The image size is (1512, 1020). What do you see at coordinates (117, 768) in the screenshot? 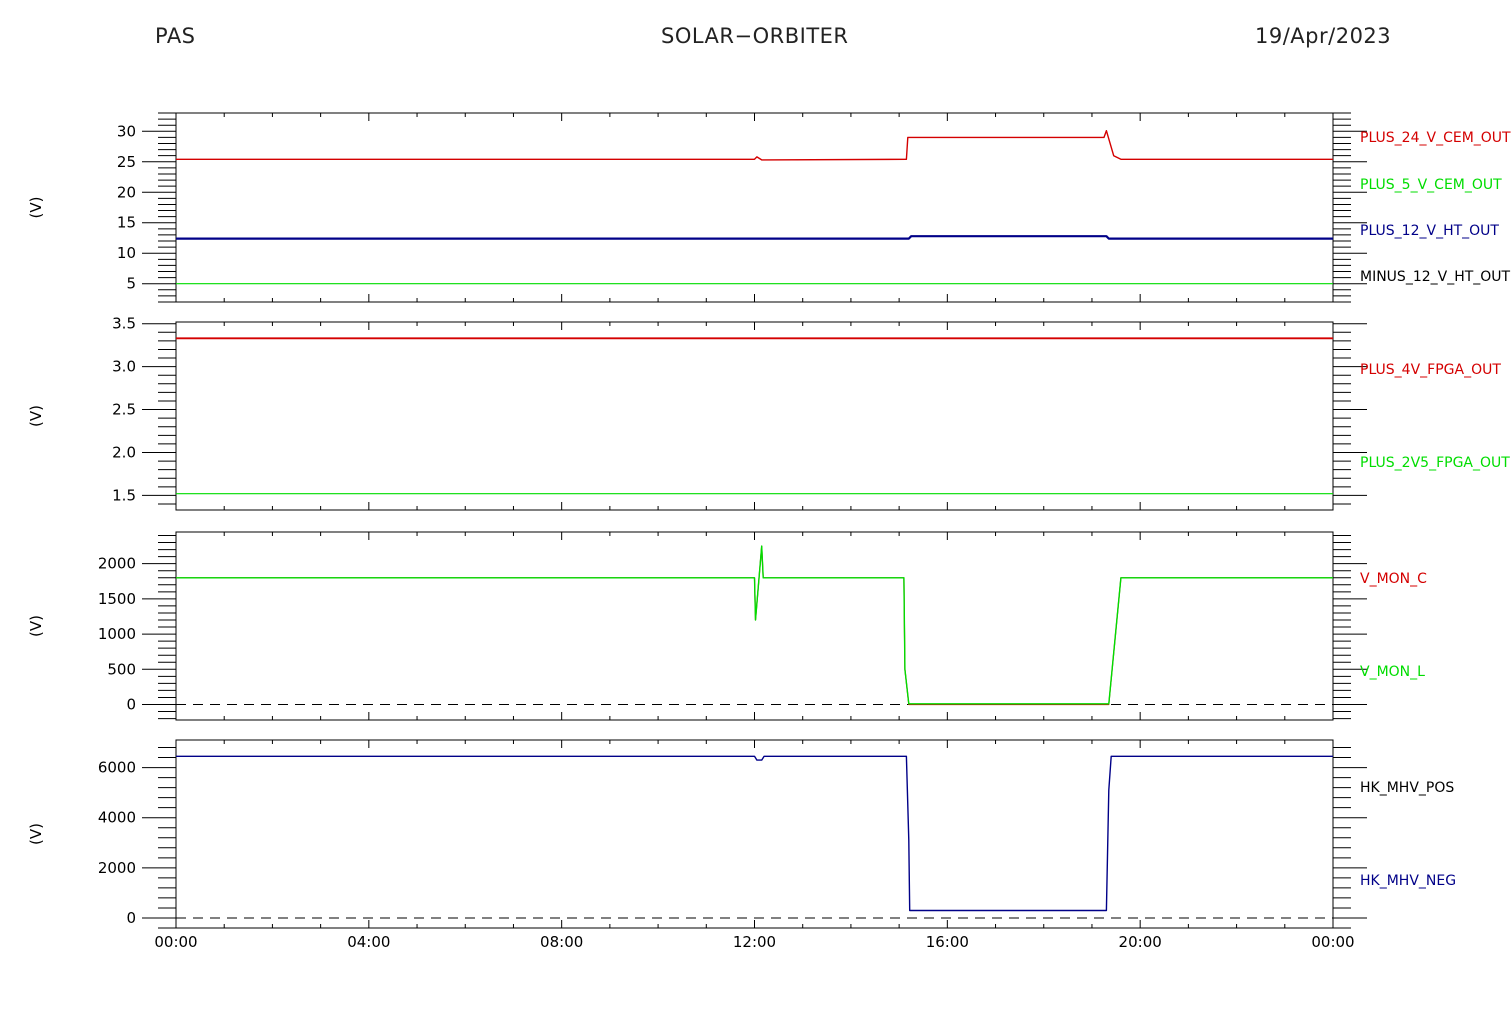
I see `y-tick-label: 6000` at bounding box center [117, 768].